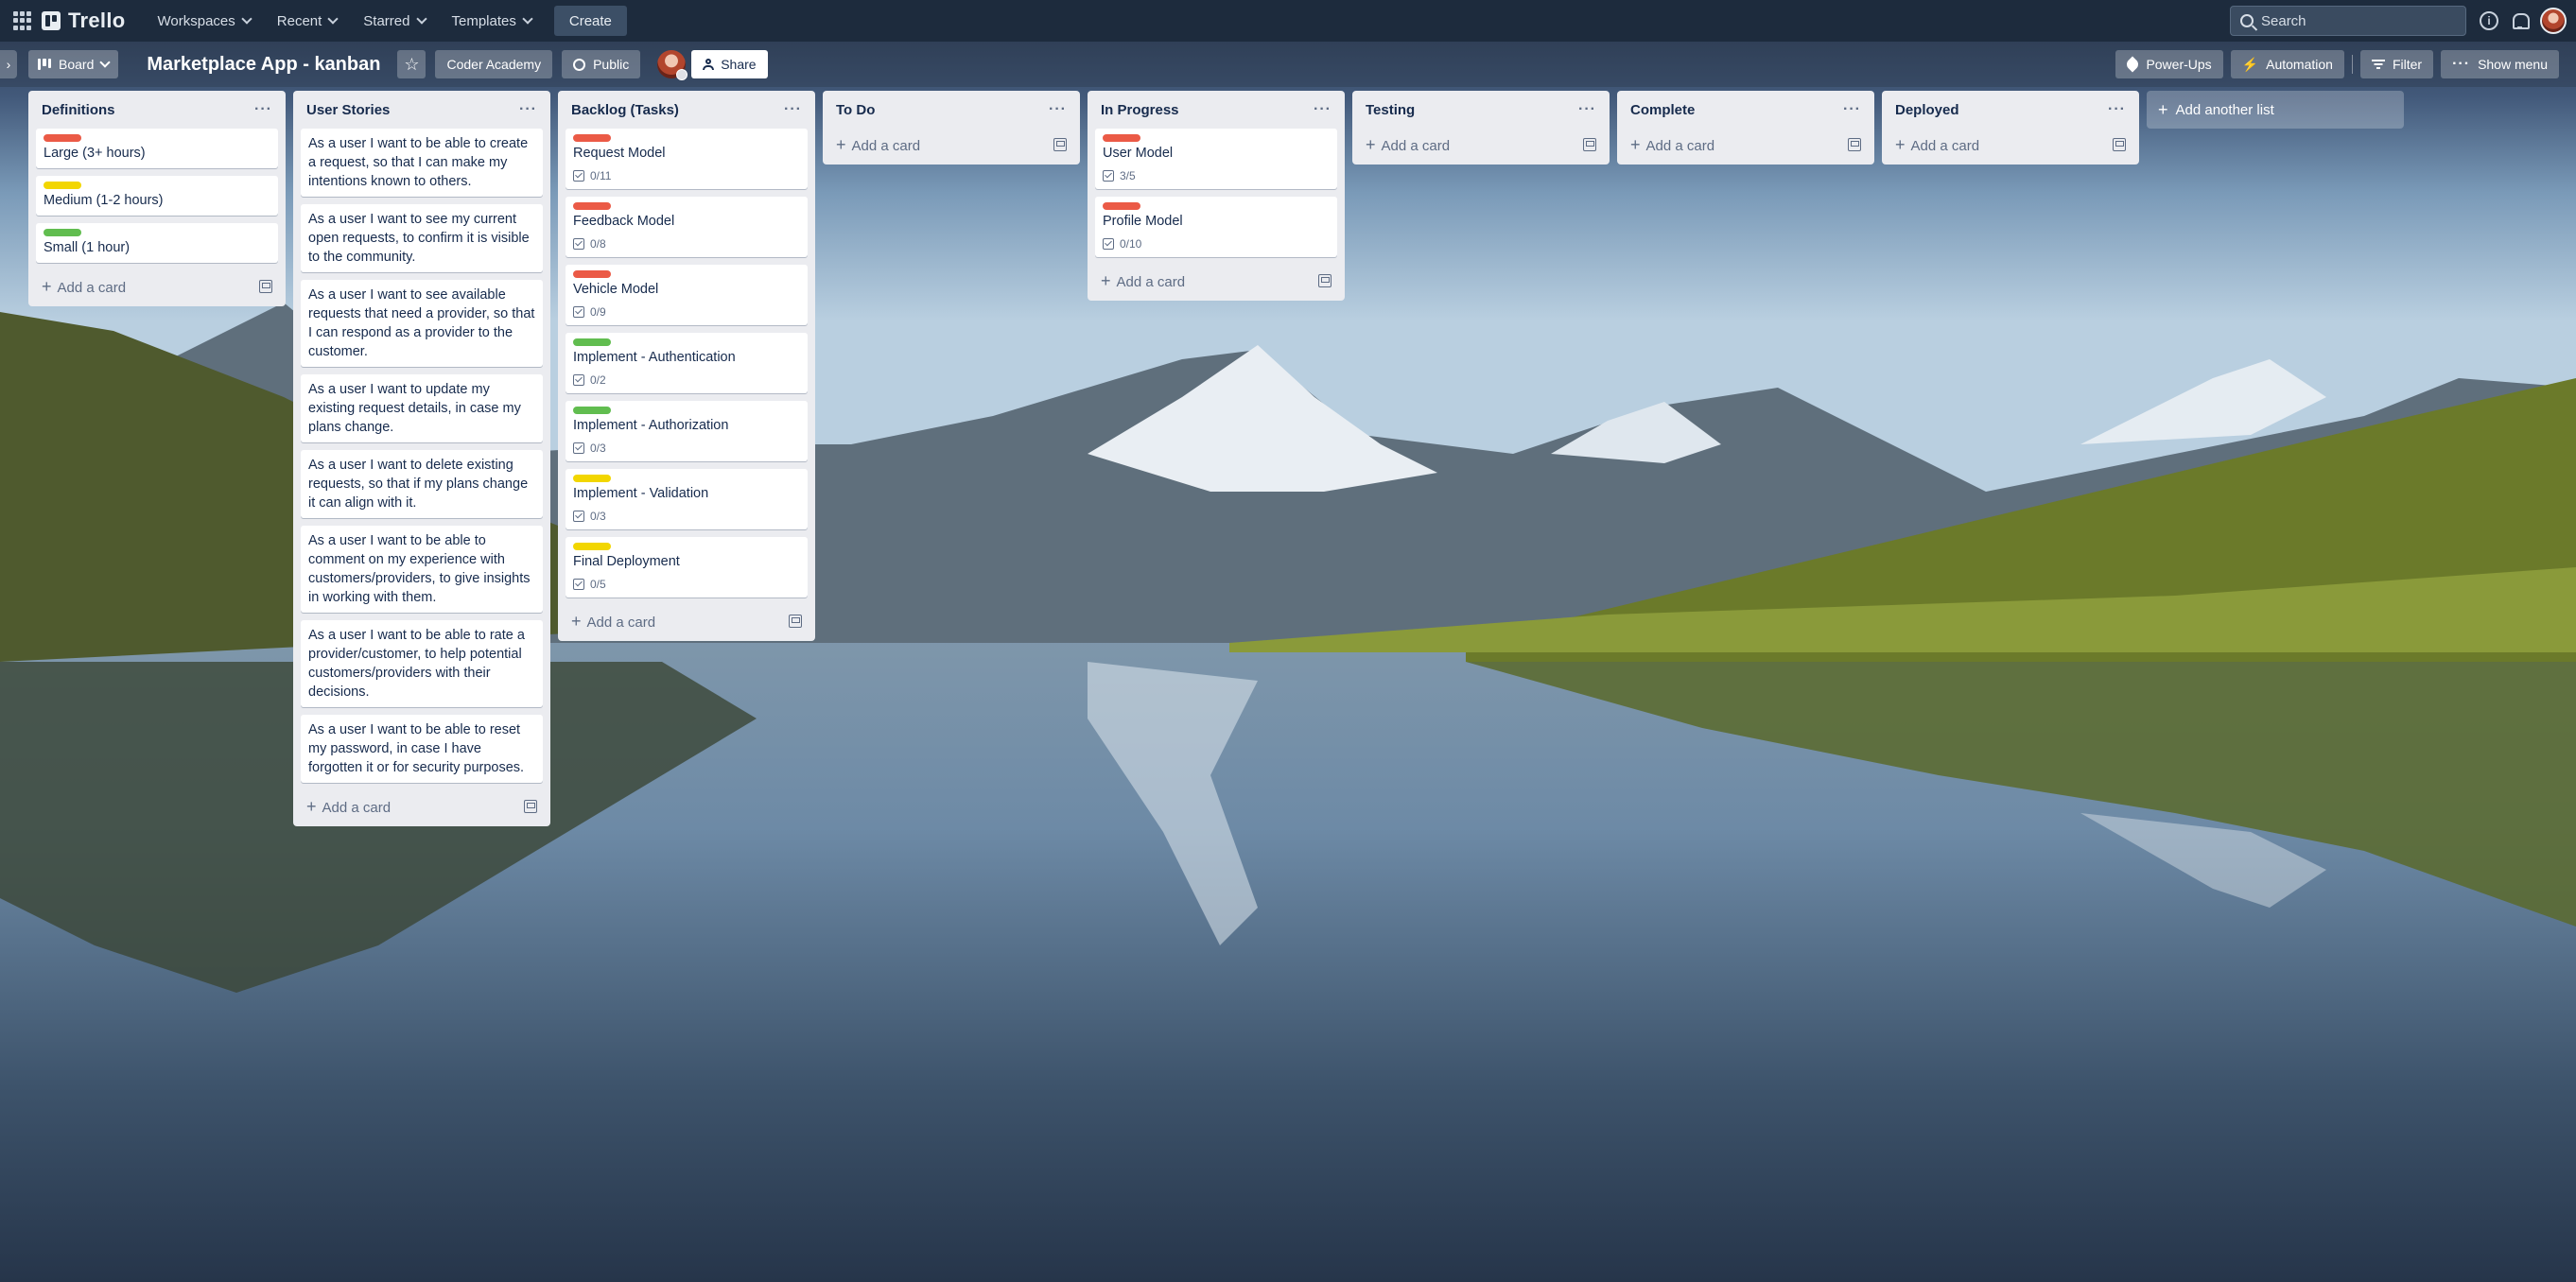  Describe the element at coordinates (8, 64) in the screenshot. I see `expand-sidebar-button: ›` at that location.